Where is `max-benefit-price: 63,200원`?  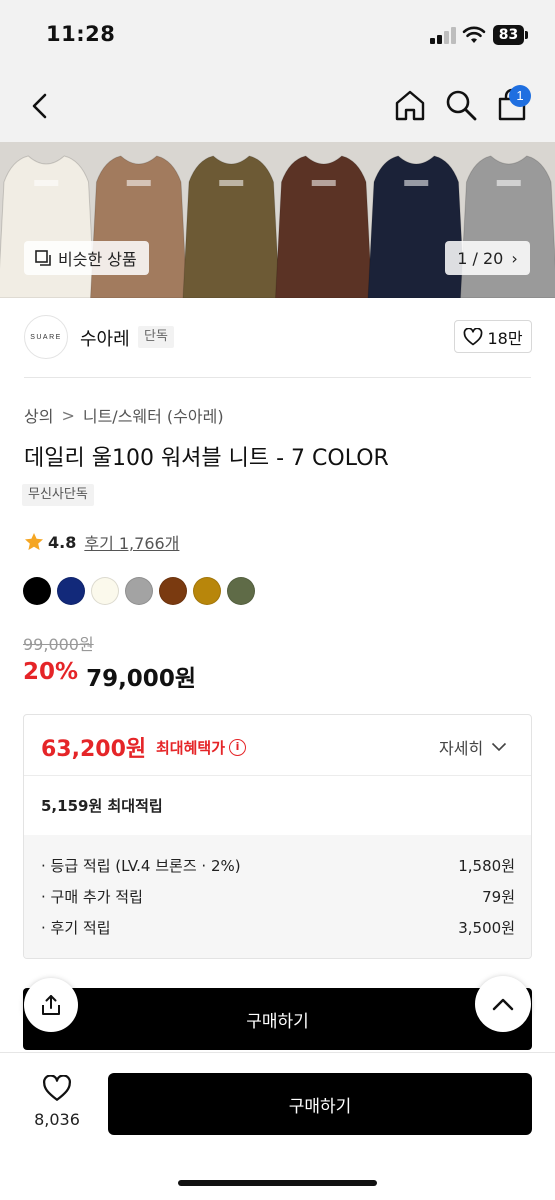 max-benefit-price: 63,200원 is located at coordinates (94, 749).